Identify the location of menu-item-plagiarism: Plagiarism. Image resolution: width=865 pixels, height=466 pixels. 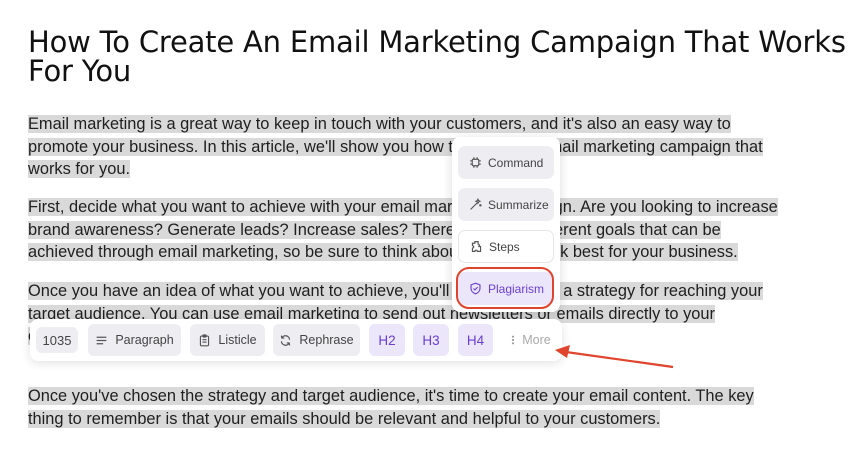
(506, 288).